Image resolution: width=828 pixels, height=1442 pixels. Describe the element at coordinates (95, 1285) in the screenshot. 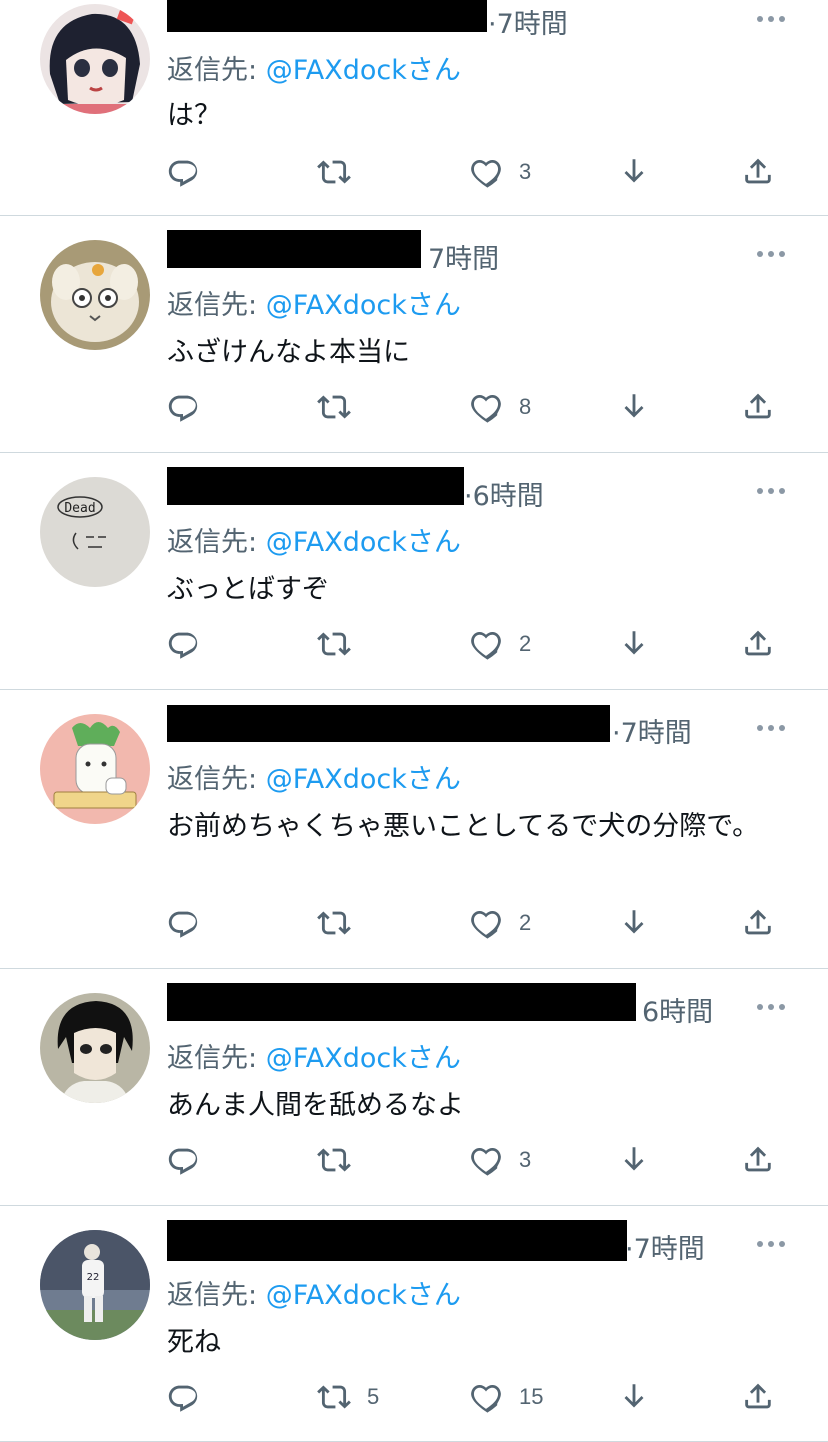

I see `avatar: 22` at that location.